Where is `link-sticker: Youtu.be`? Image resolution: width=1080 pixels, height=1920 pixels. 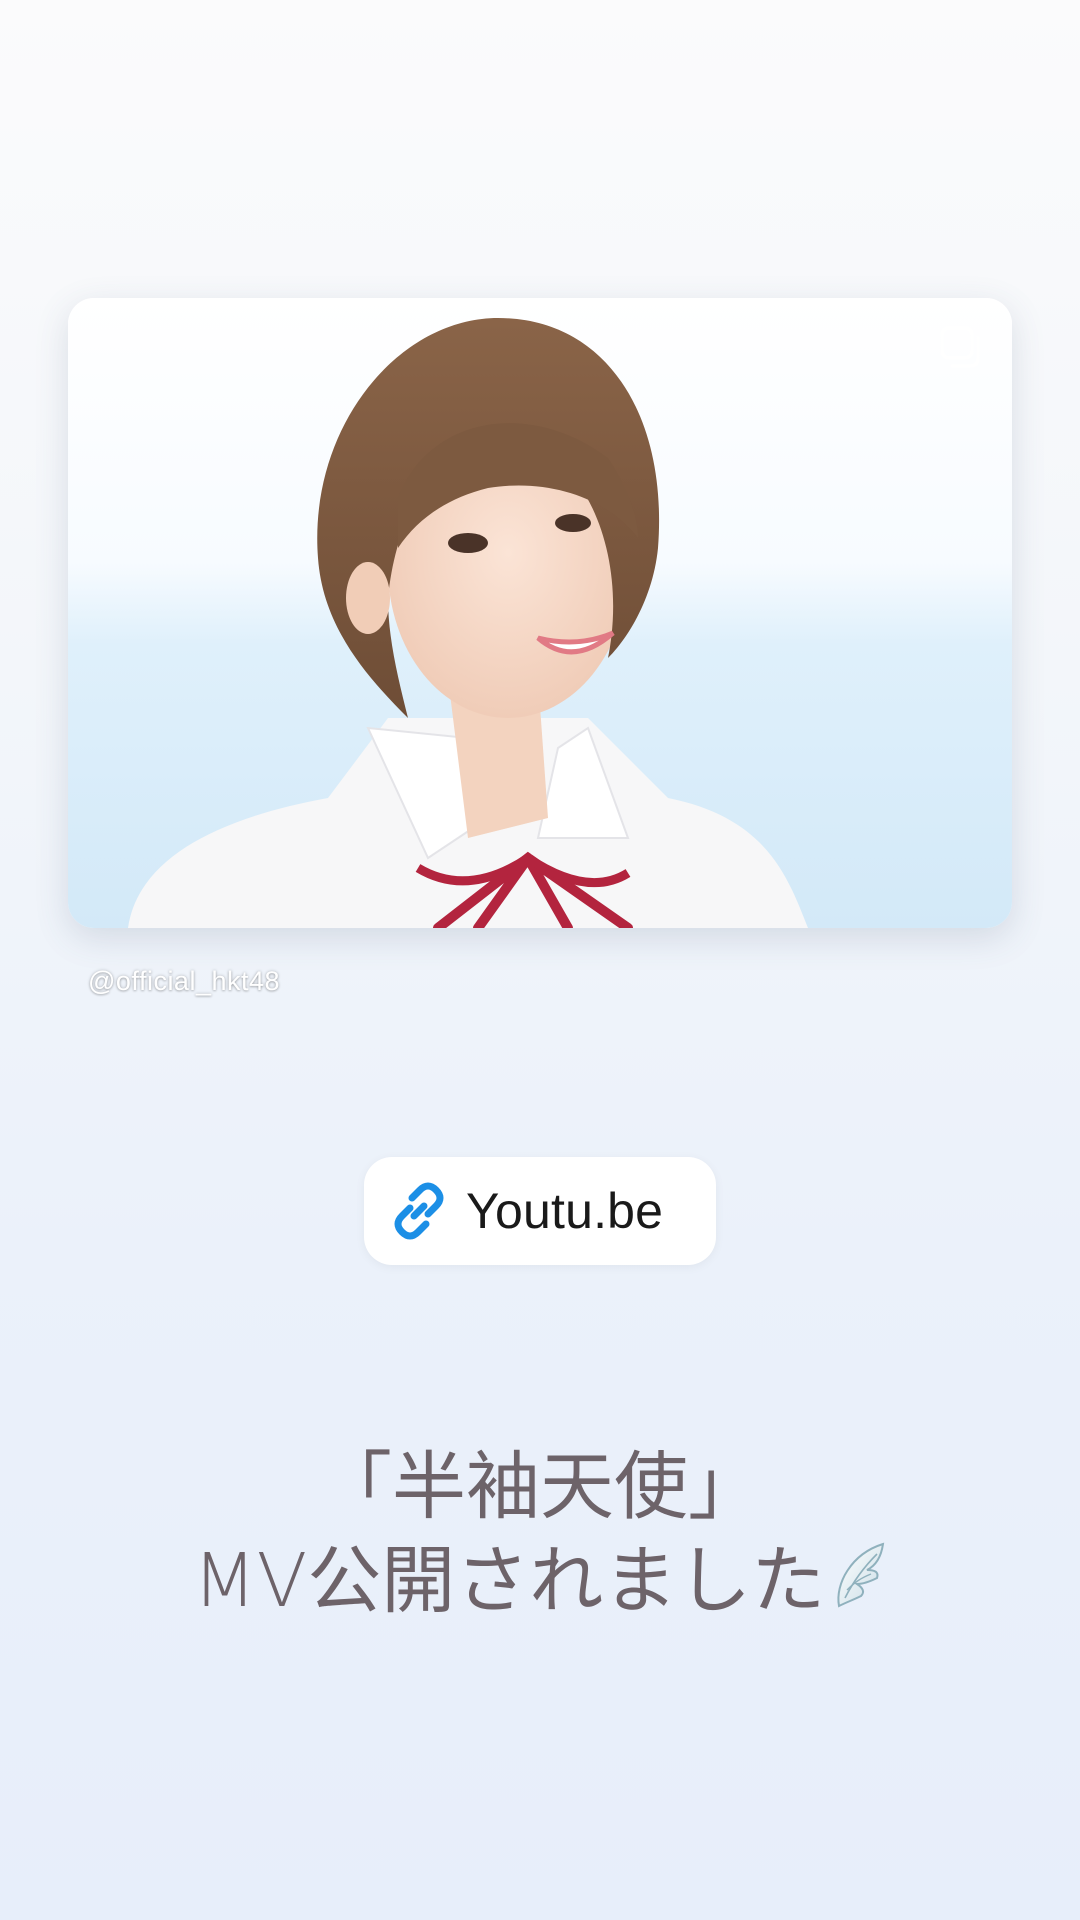
link-sticker: Youtu.be is located at coordinates (540, 1211).